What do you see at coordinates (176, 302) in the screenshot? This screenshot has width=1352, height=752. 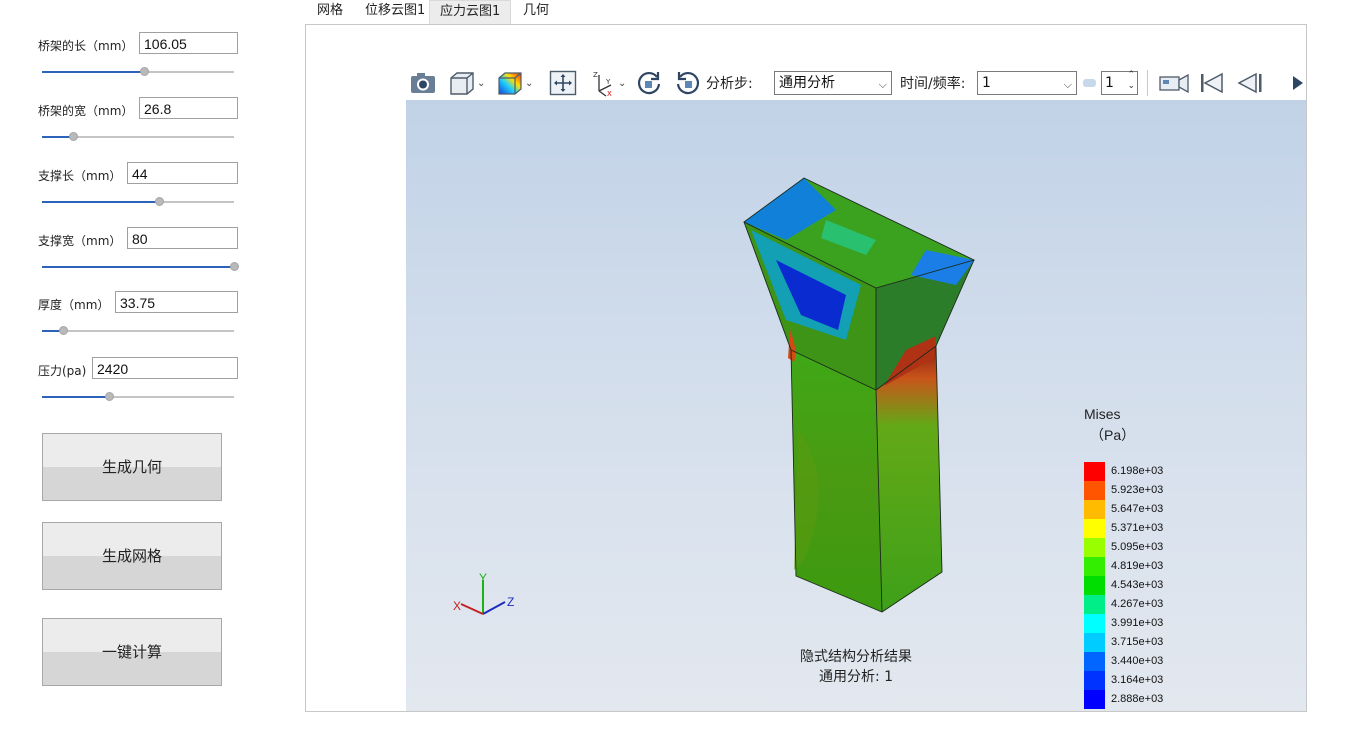 I see `thickness-input: 33.75` at bounding box center [176, 302].